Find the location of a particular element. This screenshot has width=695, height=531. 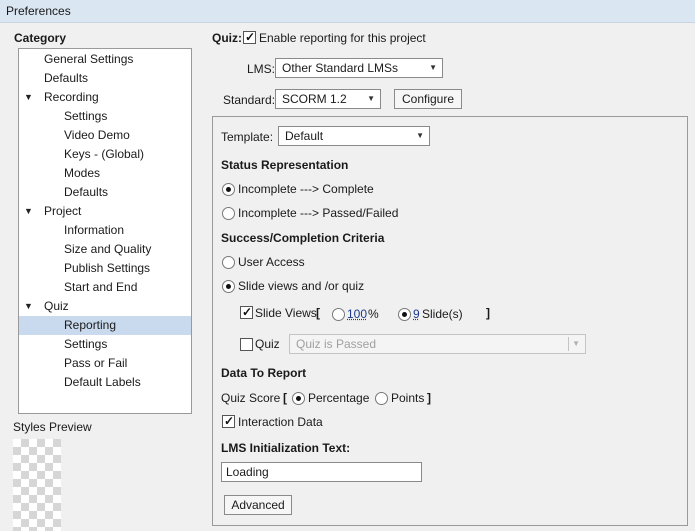

tree-item-project: ▼ Project is located at coordinates (105, 211).